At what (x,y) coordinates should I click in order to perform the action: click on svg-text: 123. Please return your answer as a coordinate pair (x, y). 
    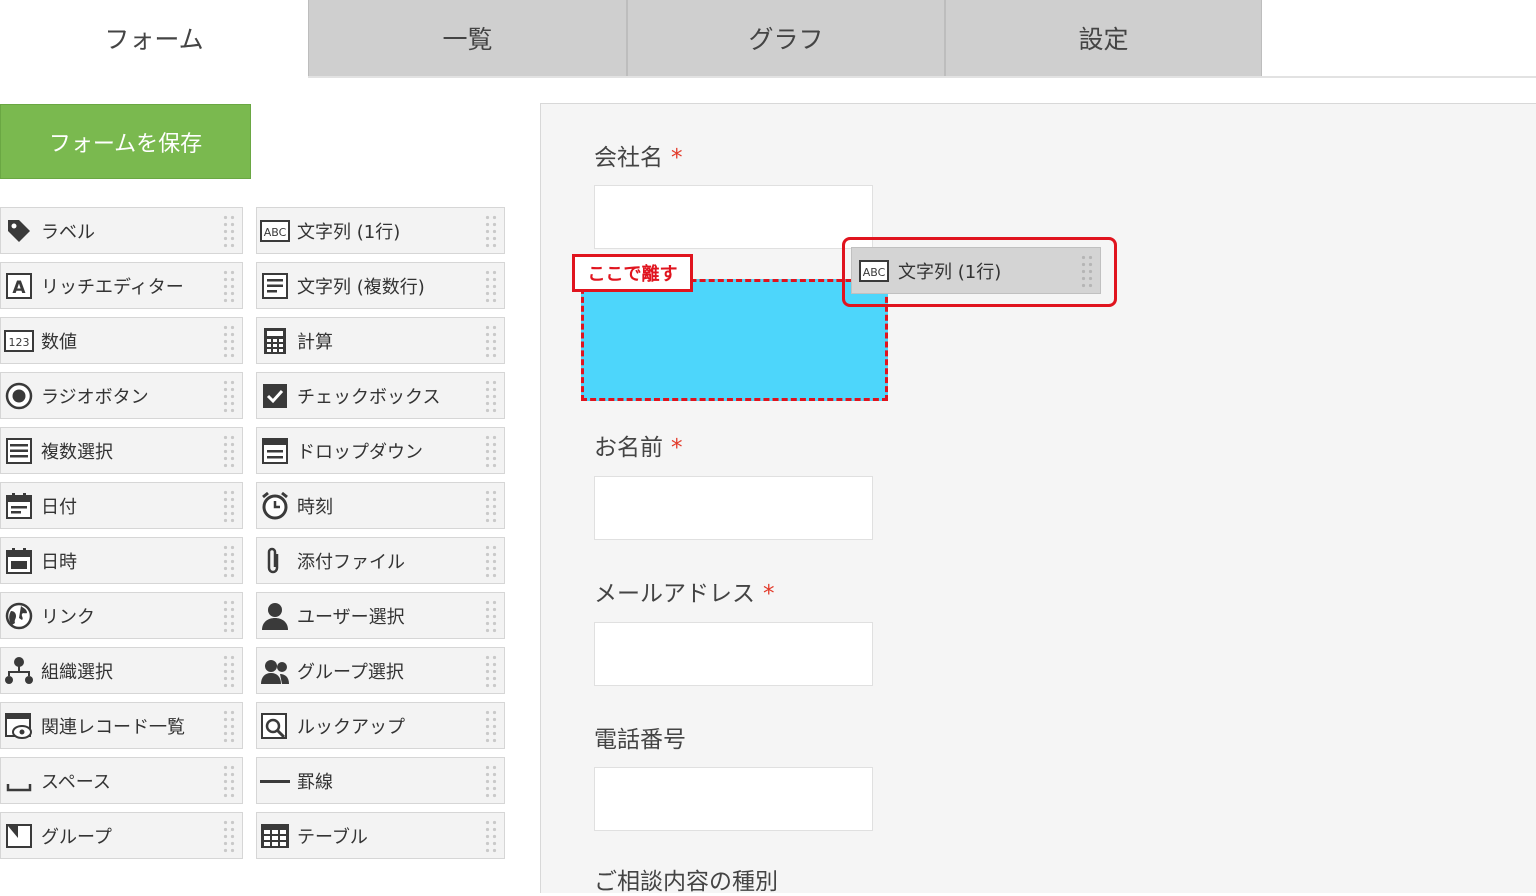
    Looking at the image, I should click on (19, 342).